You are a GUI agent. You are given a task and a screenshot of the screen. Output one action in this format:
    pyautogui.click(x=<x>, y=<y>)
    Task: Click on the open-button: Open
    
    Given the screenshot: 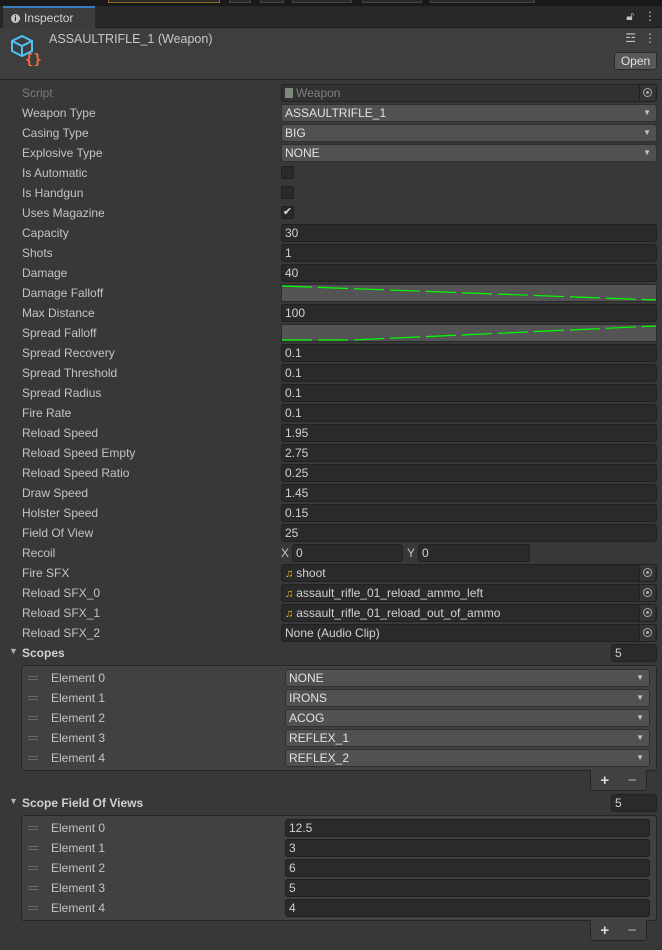 What is the action you would take?
    pyautogui.click(x=635, y=61)
    